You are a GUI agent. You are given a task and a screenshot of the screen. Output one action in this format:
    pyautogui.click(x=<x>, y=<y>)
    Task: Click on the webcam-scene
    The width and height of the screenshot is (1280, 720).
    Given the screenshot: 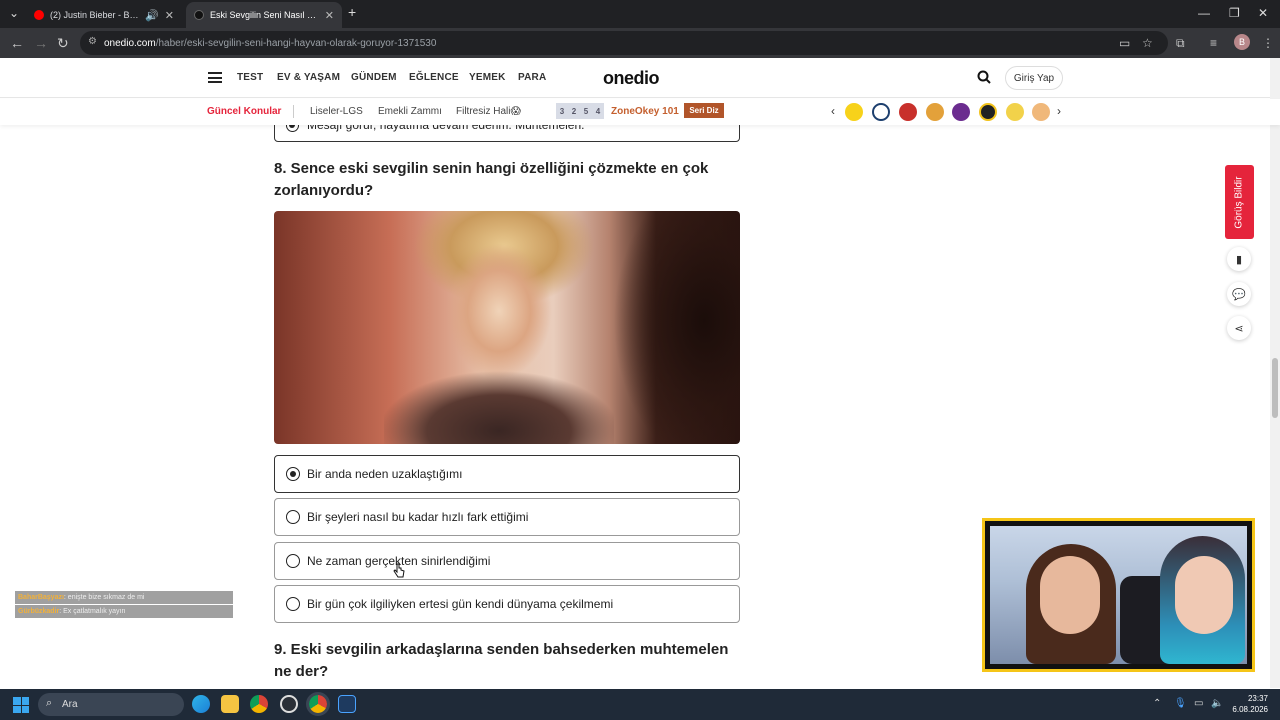 What is the action you would take?
    pyautogui.click(x=1118, y=595)
    